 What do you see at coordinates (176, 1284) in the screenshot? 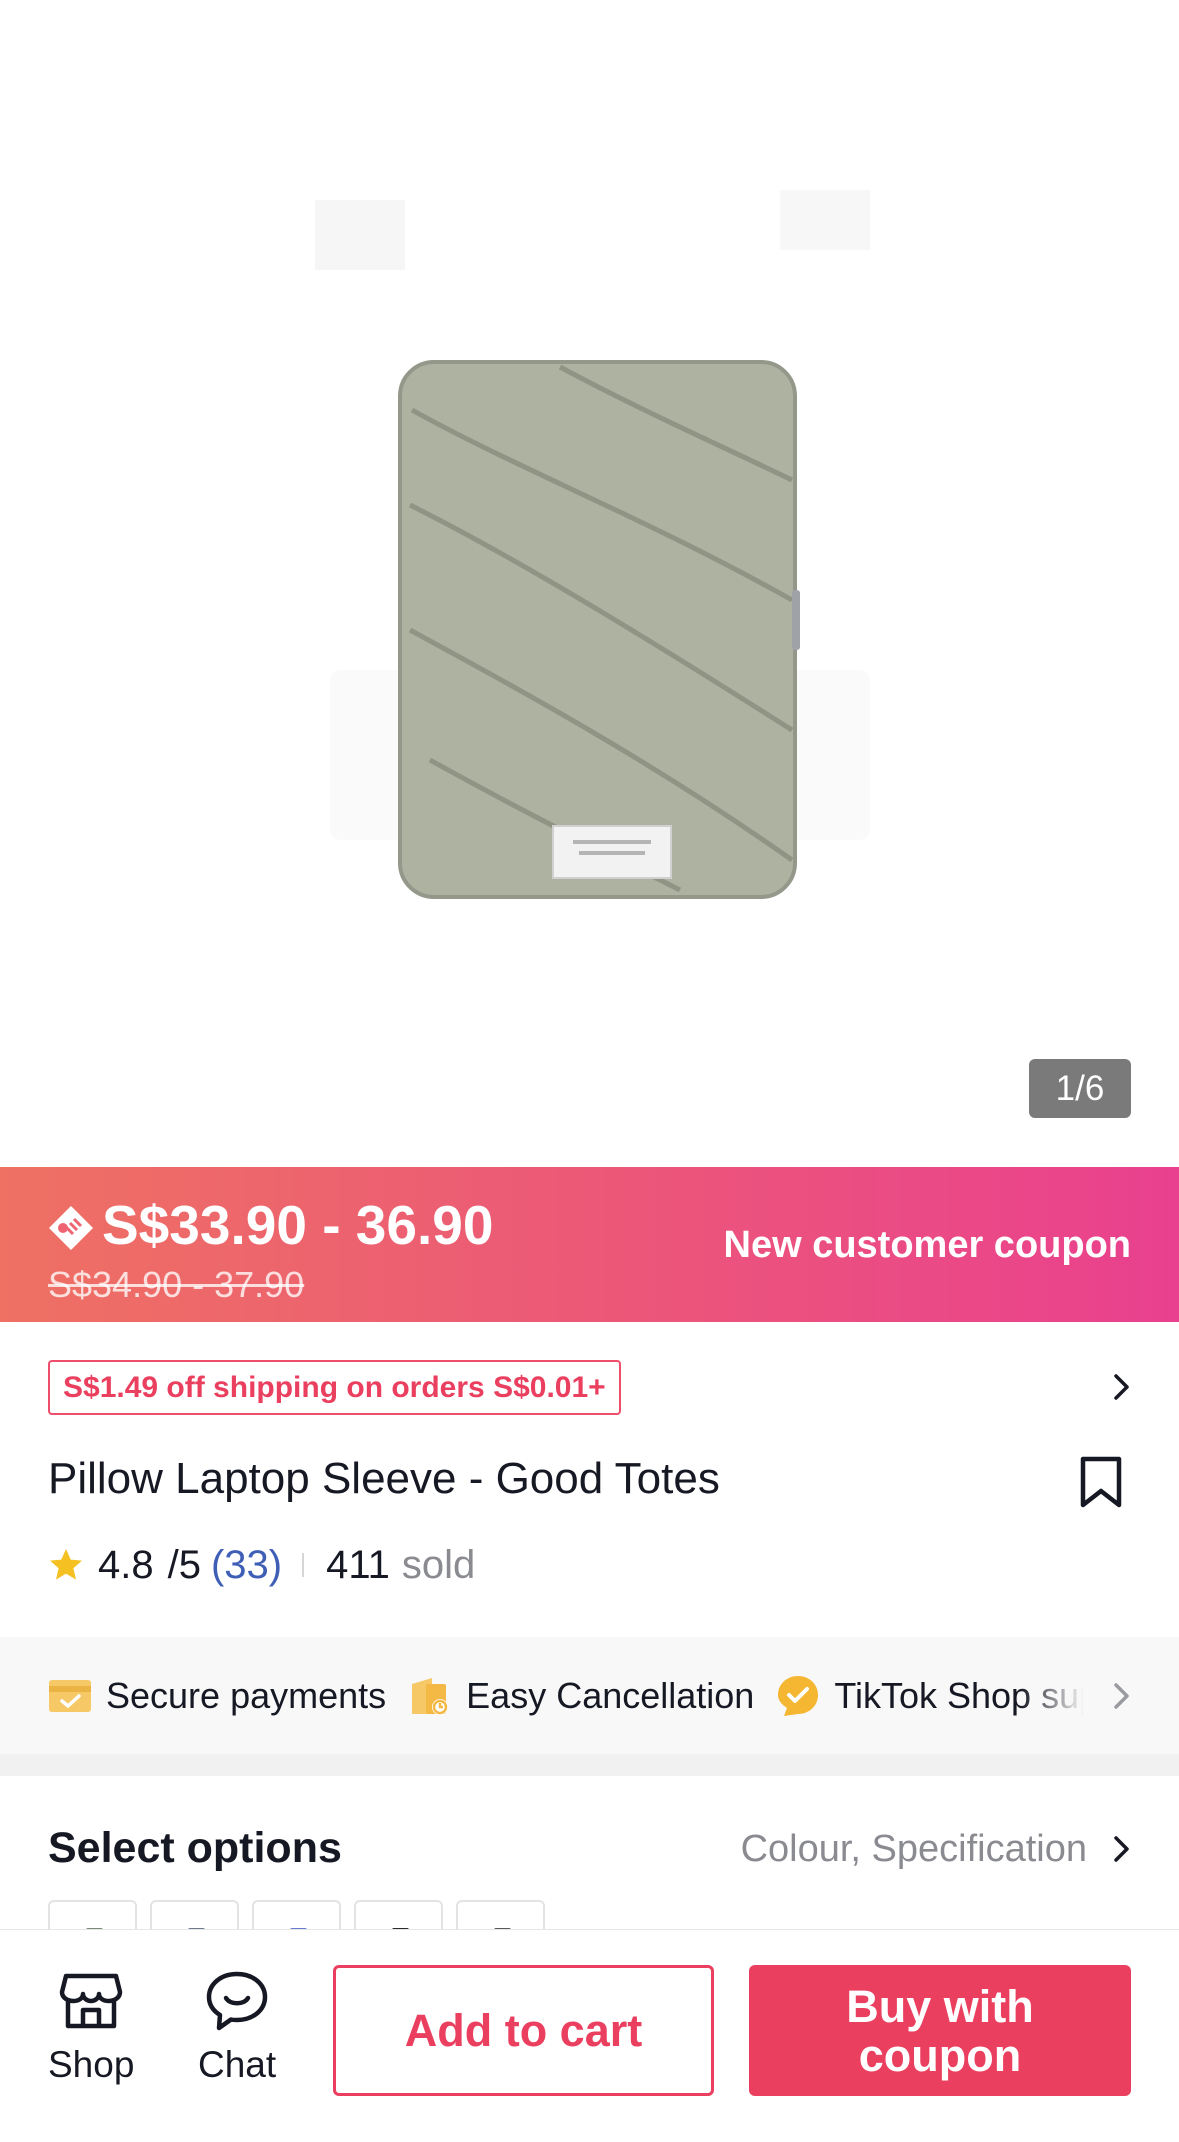
I see `original-price: S$34.90 - 37.90` at bounding box center [176, 1284].